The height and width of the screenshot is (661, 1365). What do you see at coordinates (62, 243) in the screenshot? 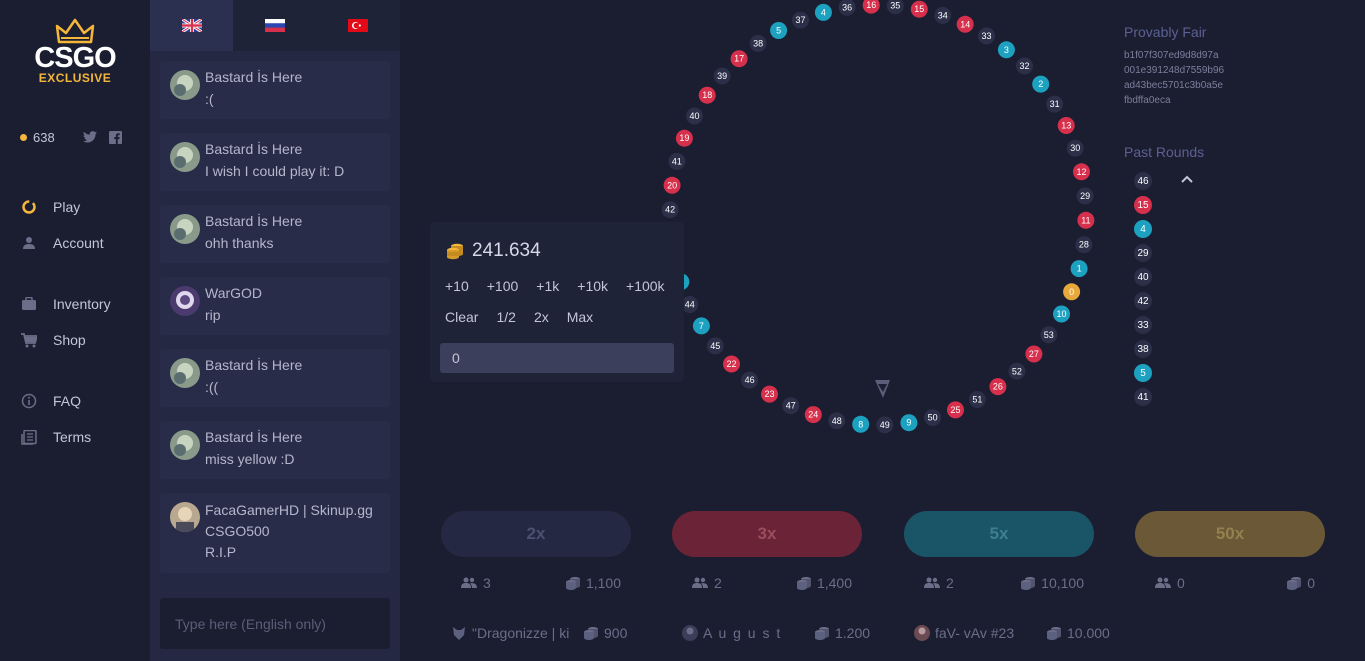
I see `nav-account: Account` at bounding box center [62, 243].